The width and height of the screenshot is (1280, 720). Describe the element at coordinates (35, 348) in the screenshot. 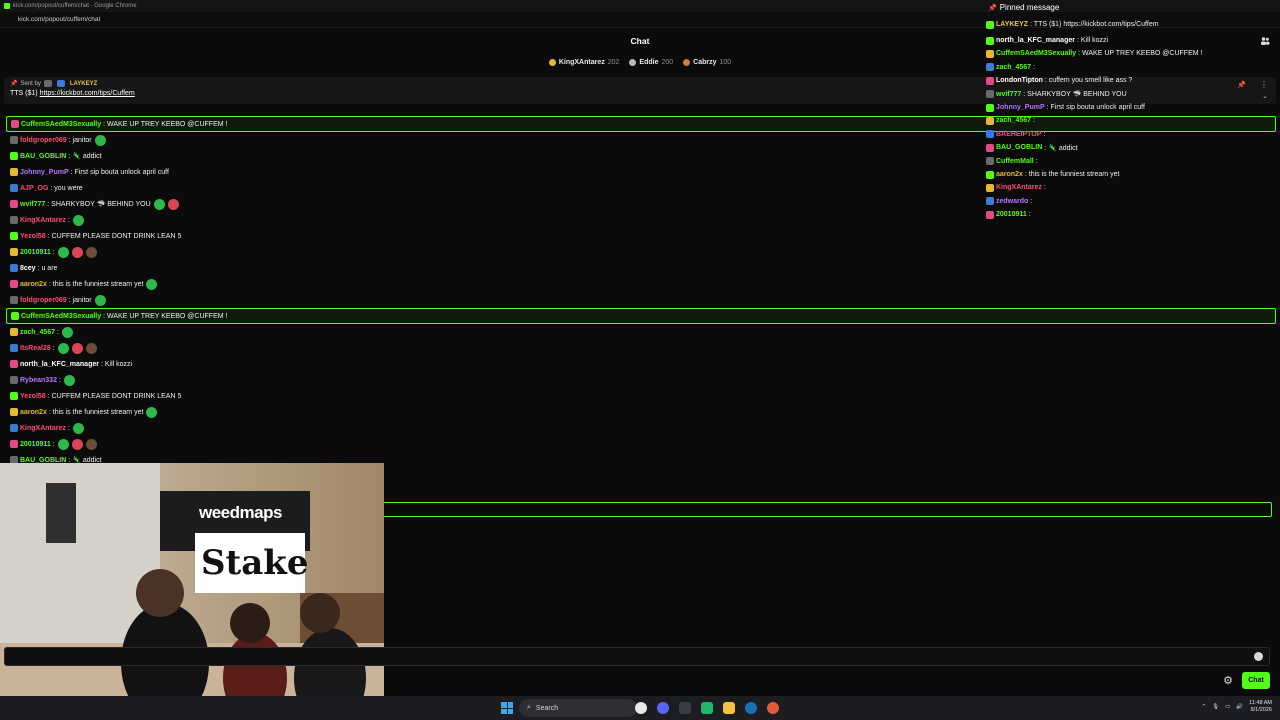

I see `chat-username: ItsReal28` at that location.